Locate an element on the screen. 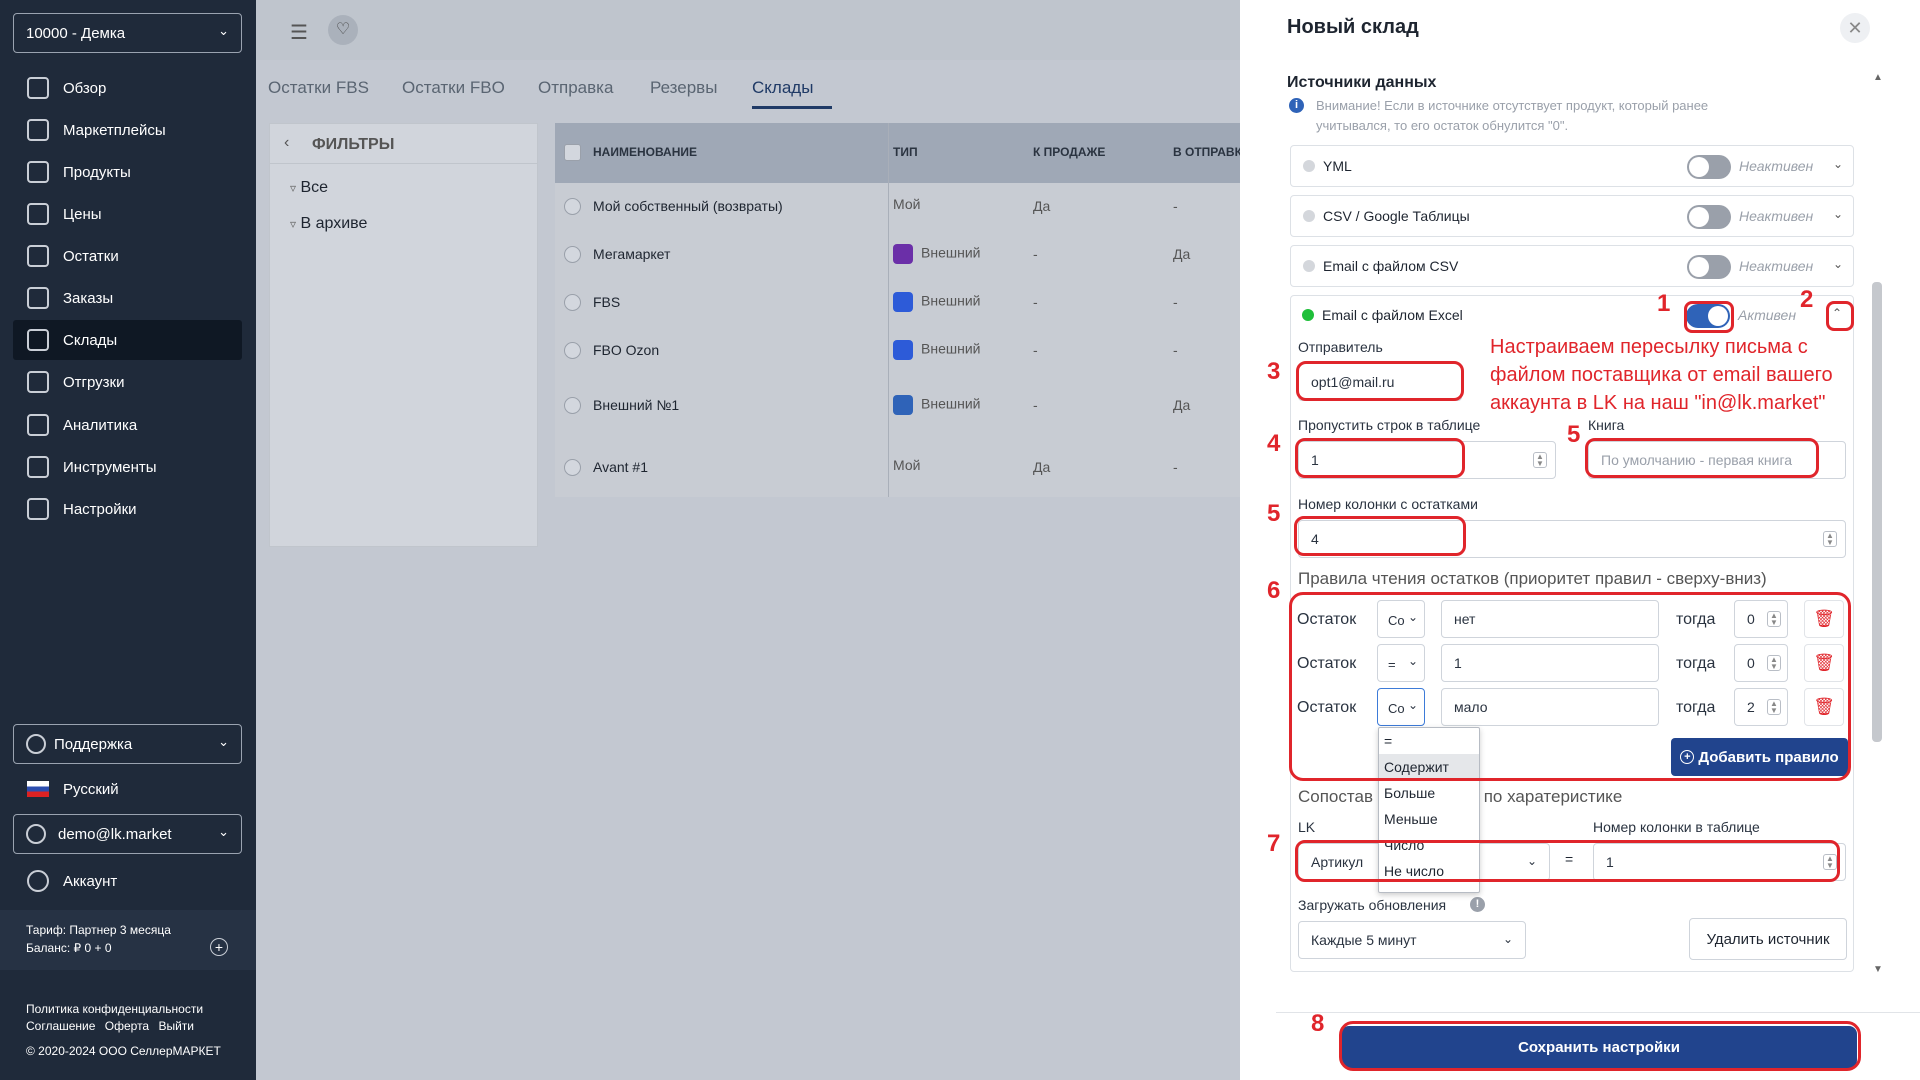 The width and height of the screenshot is (1920, 1080). sidebar-item-4: Остатки is located at coordinates (127, 256).